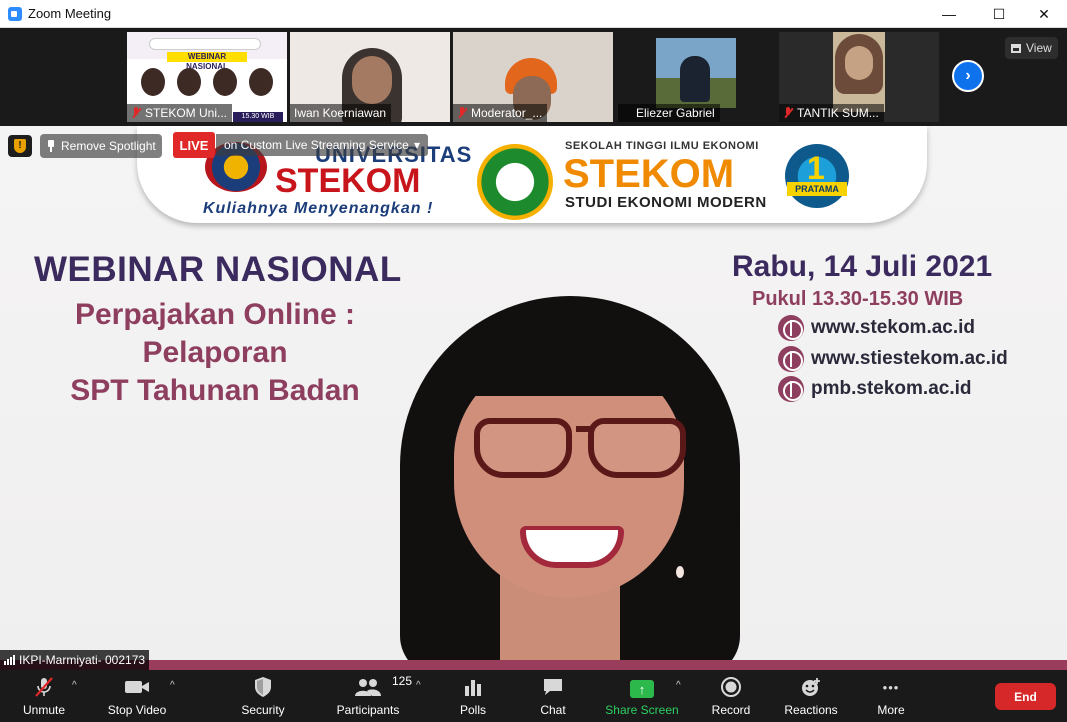 Image resolution: width=1067 pixels, height=722 pixels. I want to click on politeknik-pratama-logo: 1 PRATAMA, so click(817, 179).